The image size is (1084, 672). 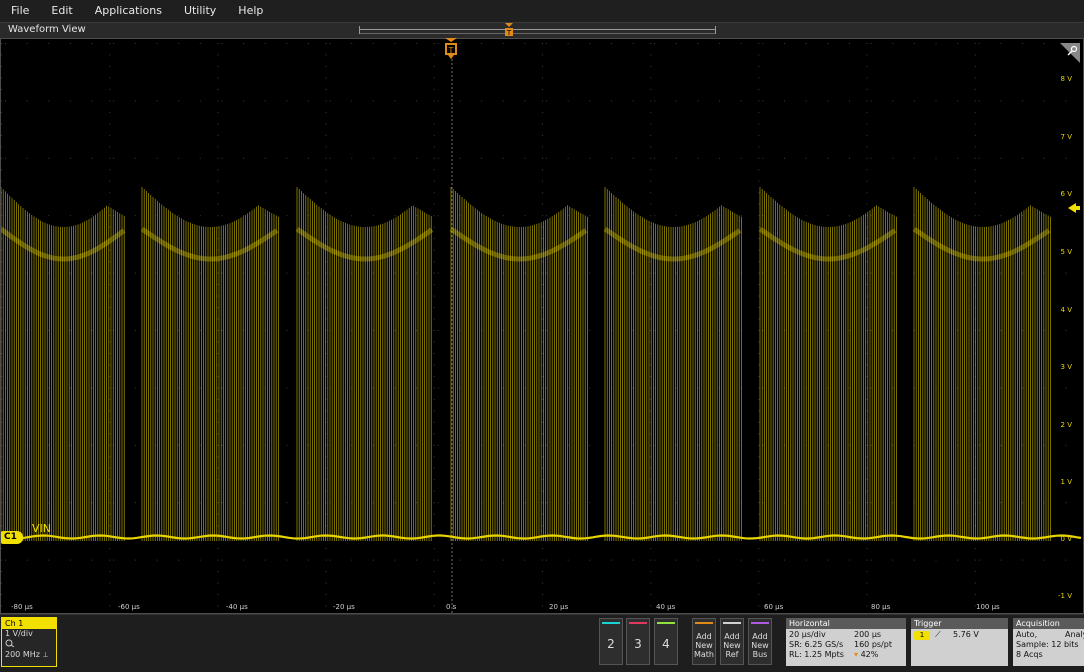 I want to click on add-ref-line2: New, so click(x=732, y=645).